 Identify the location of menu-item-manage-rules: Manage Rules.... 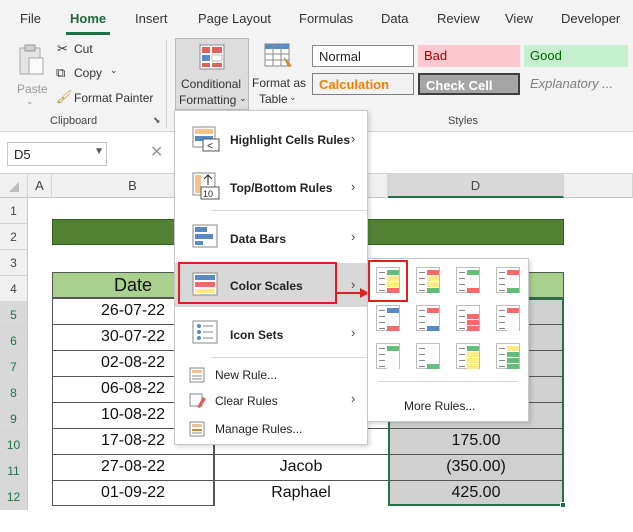
(271, 429).